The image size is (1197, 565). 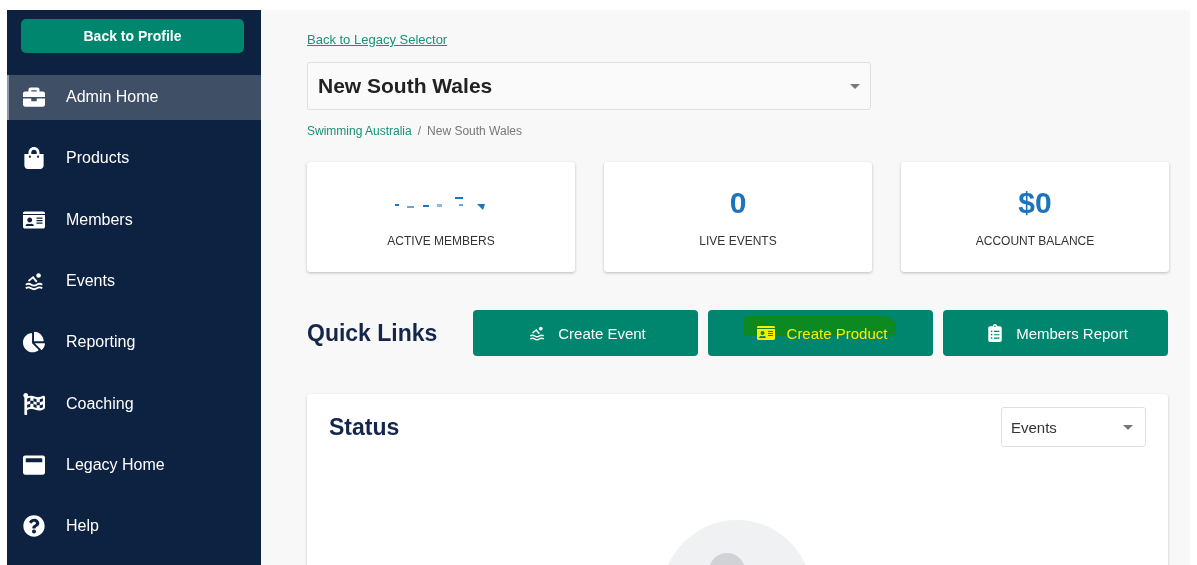 What do you see at coordinates (738, 203) in the screenshot?
I see `stat-value: 0` at bounding box center [738, 203].